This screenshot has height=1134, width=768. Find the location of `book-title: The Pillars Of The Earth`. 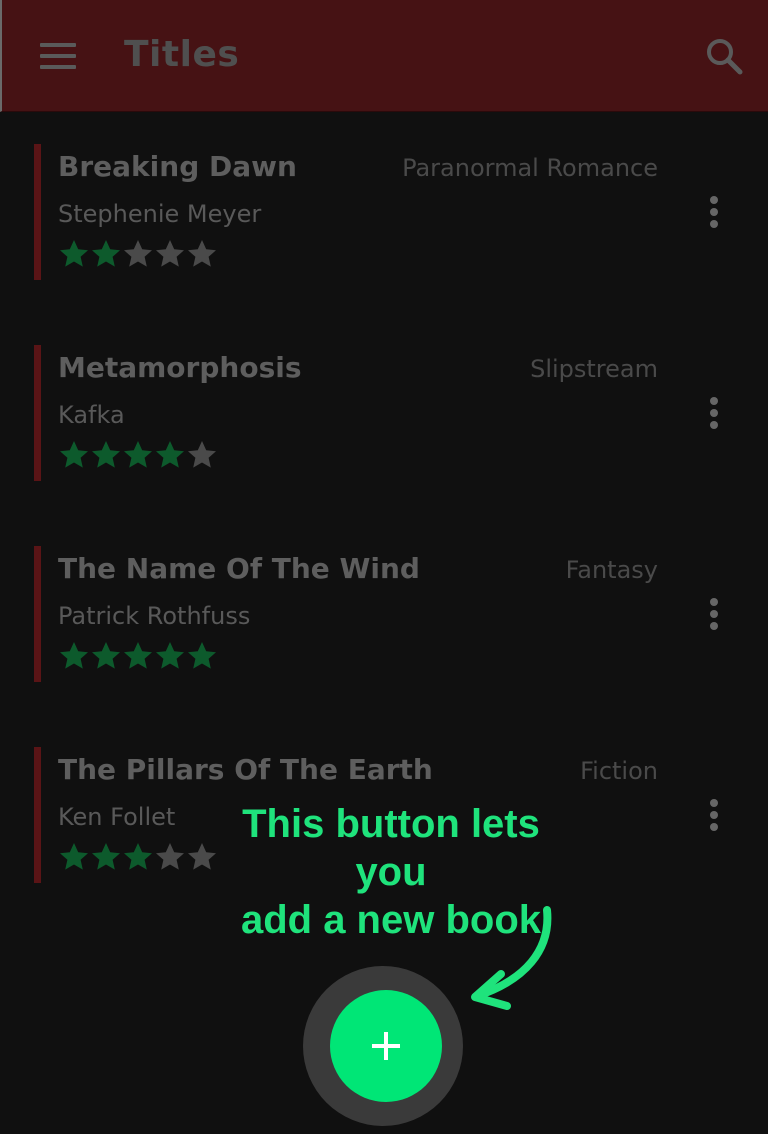

book-title: The Pillars Of The Earth is located at coordinates (245, 769).